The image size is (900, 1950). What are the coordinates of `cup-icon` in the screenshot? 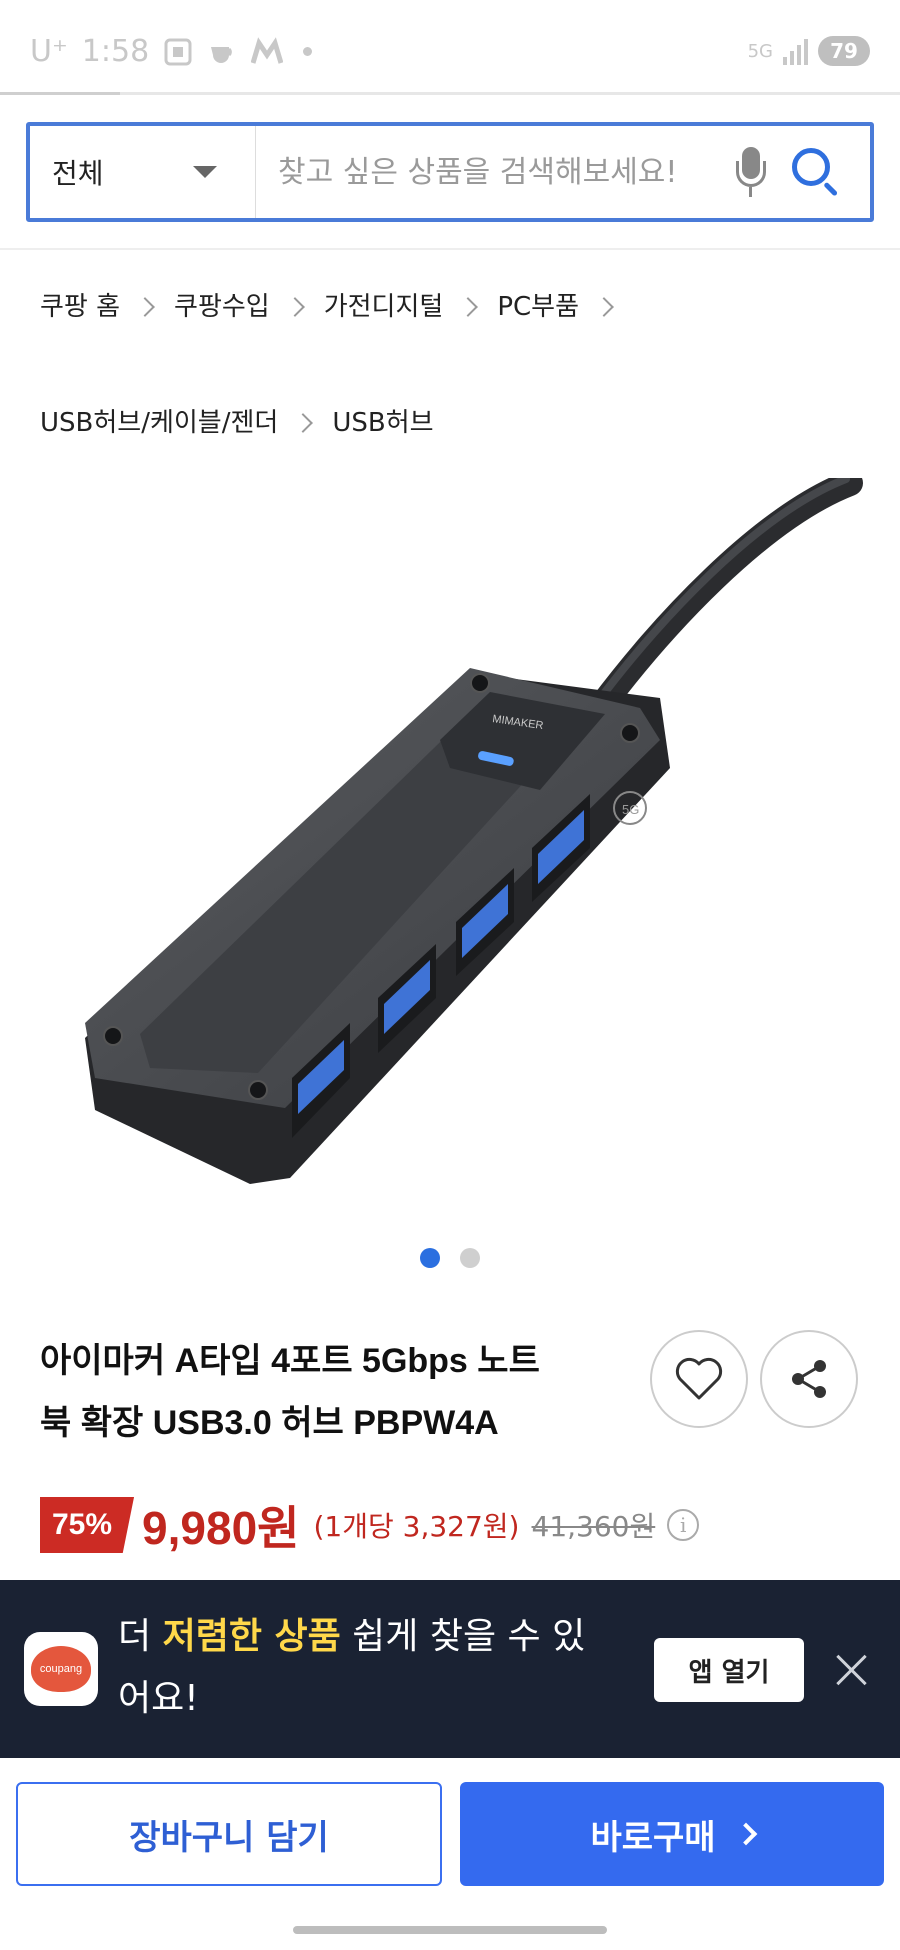 It's located at (221, 54).